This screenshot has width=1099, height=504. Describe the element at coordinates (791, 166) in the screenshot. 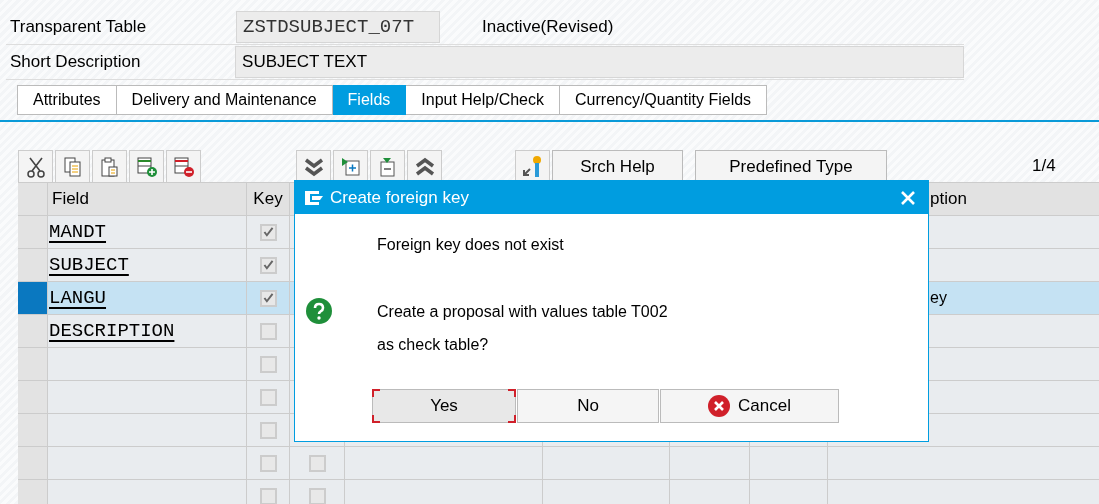

I see `toolbar-button: Predefined Type` at that location.